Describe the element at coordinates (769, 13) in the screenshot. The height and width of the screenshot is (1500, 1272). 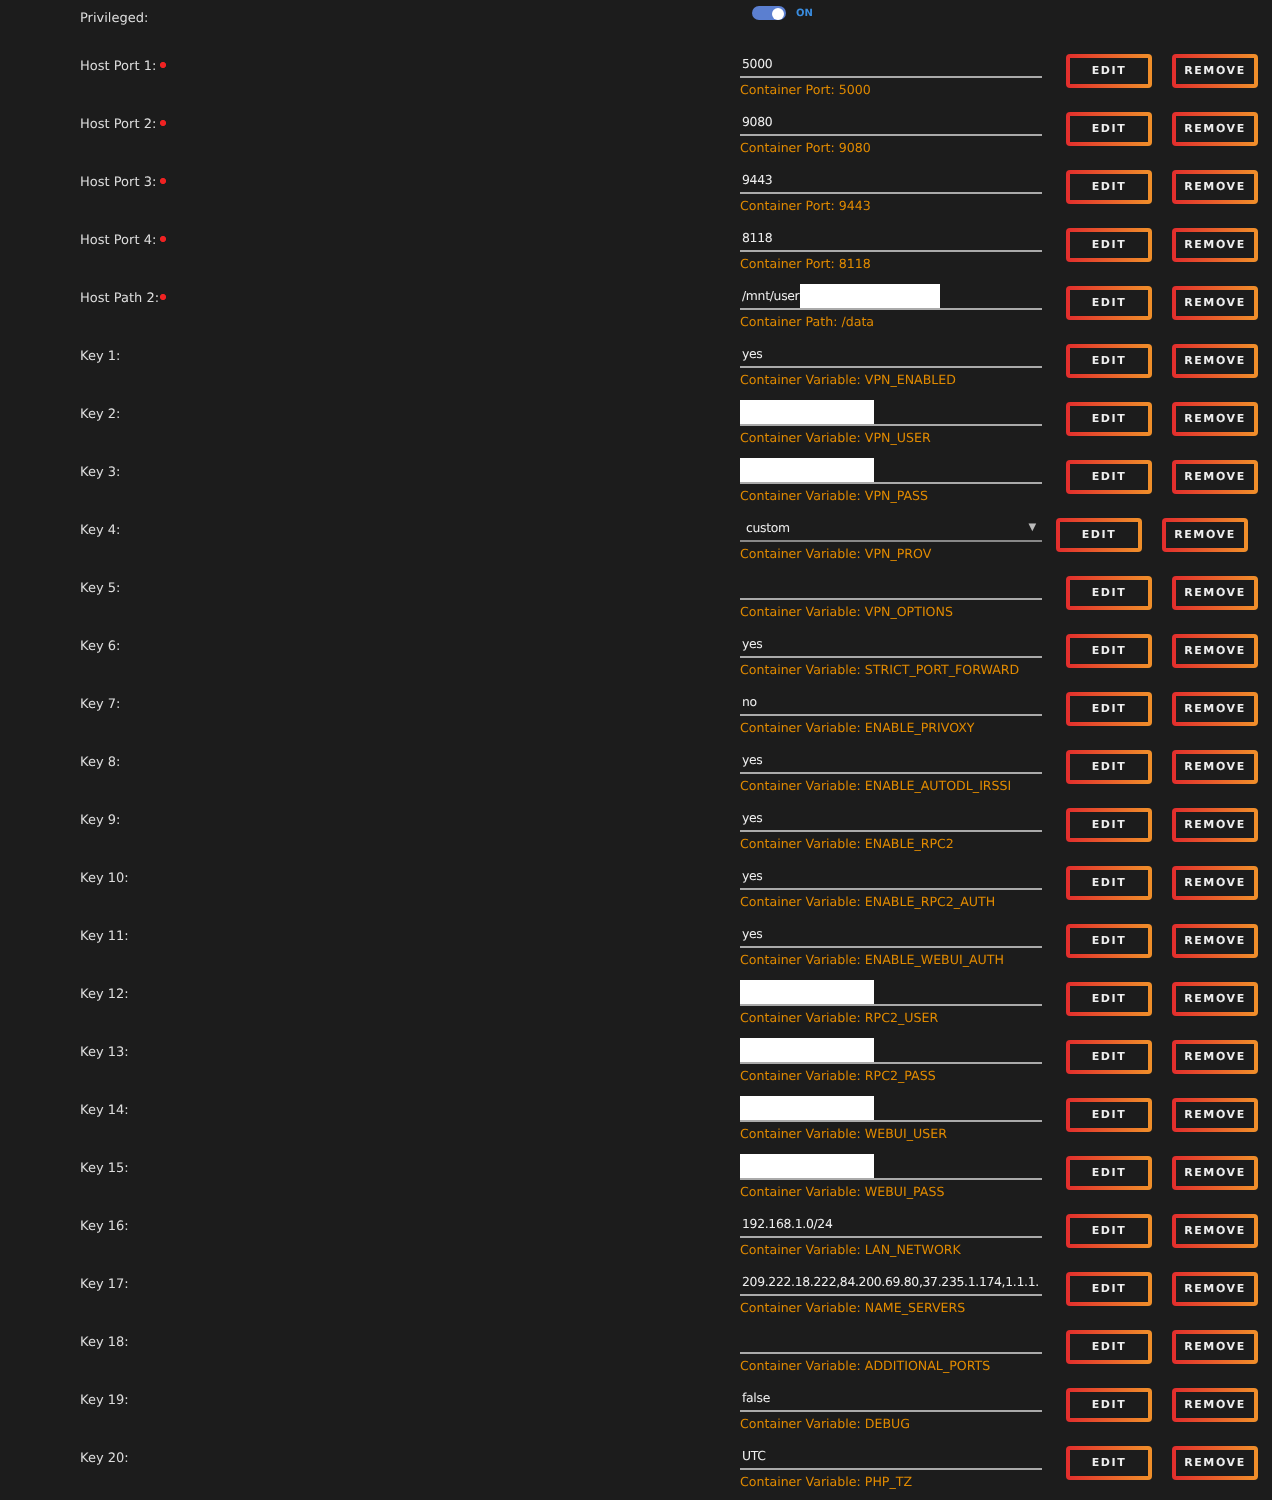
I see `toggle-switch` at that location.